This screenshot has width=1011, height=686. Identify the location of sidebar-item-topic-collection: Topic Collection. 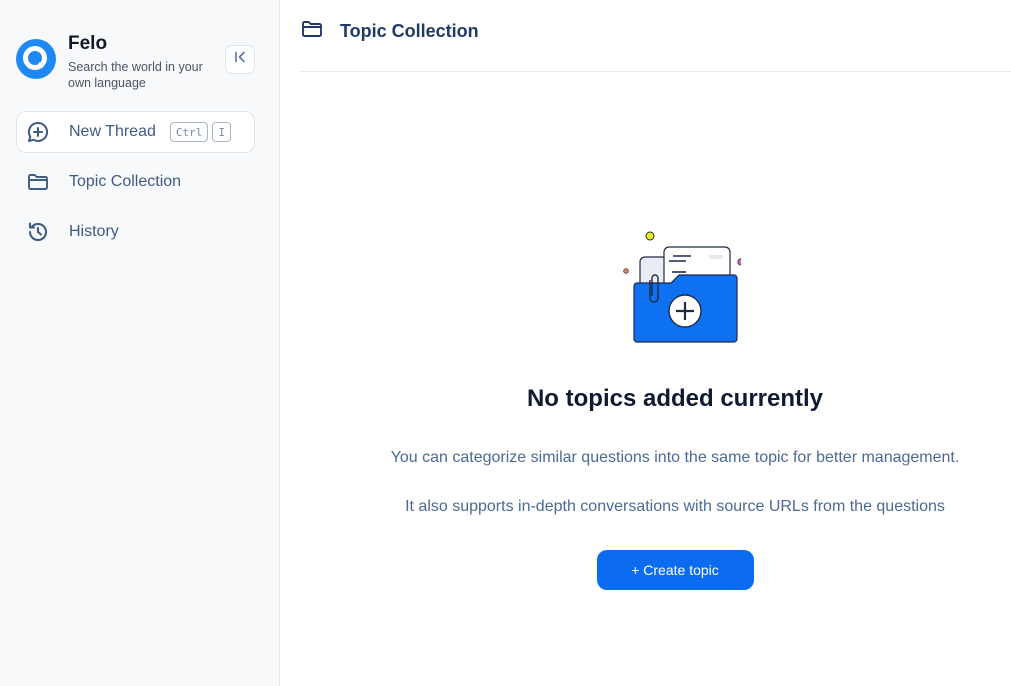
(135, 182).